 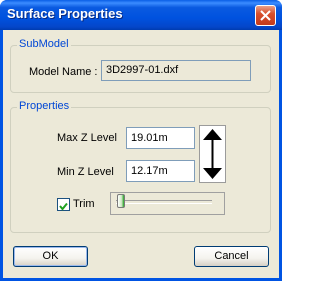 What do you see at coordinates (160, 138) in the screenshot?
I see `max-z-input` at bounding box center [160, 138].